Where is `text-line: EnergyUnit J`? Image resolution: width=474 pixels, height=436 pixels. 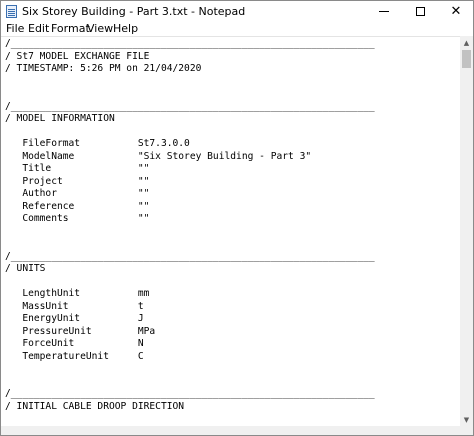
text-line: EnergyUnit J is located at coordinates (74, 318).